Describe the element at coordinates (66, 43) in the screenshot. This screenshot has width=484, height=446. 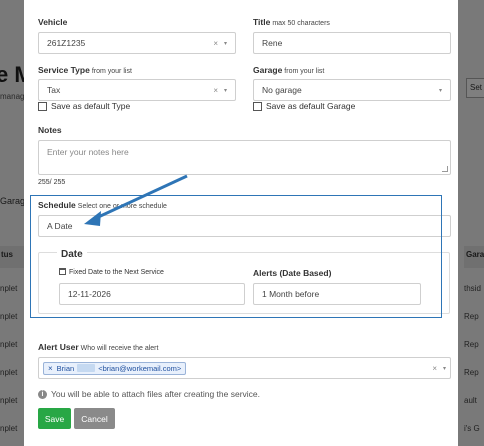
I see `vehicle-value: 261Z1235` at that location.